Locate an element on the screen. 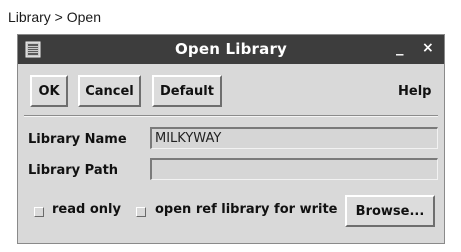  divider is located at coordinates (231, 116).